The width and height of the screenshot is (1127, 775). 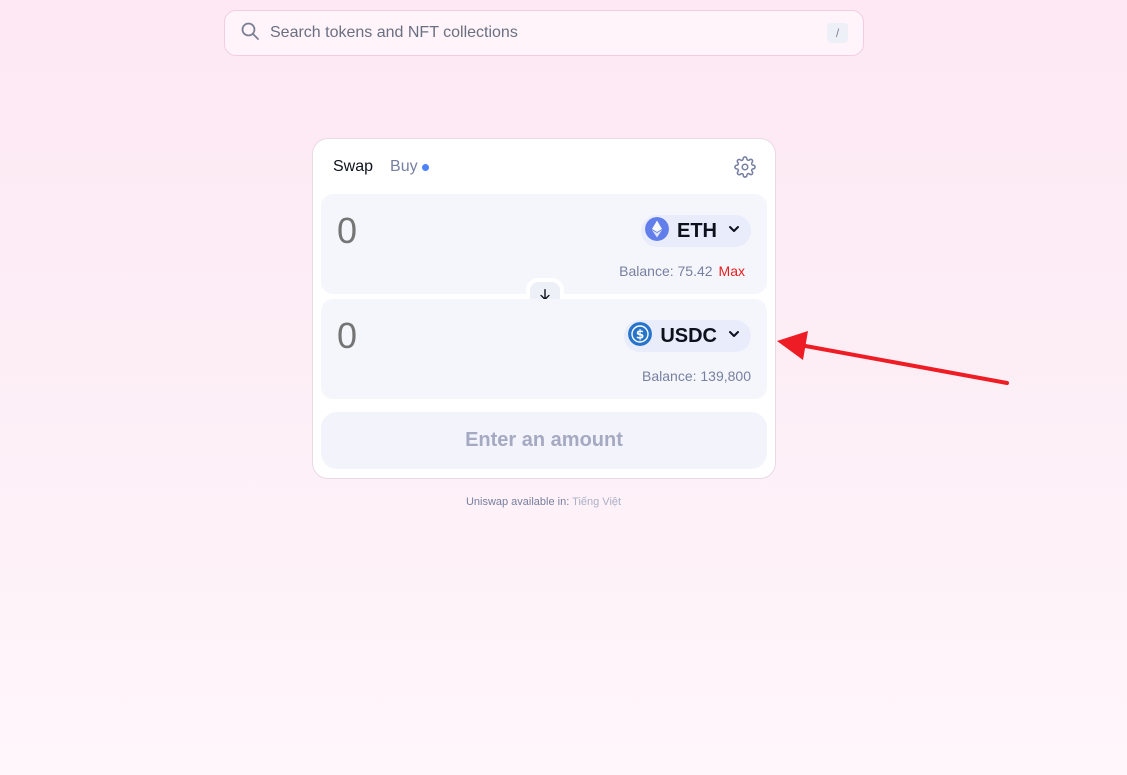 I want to click on eth-icon, so click(x=657, y=231).